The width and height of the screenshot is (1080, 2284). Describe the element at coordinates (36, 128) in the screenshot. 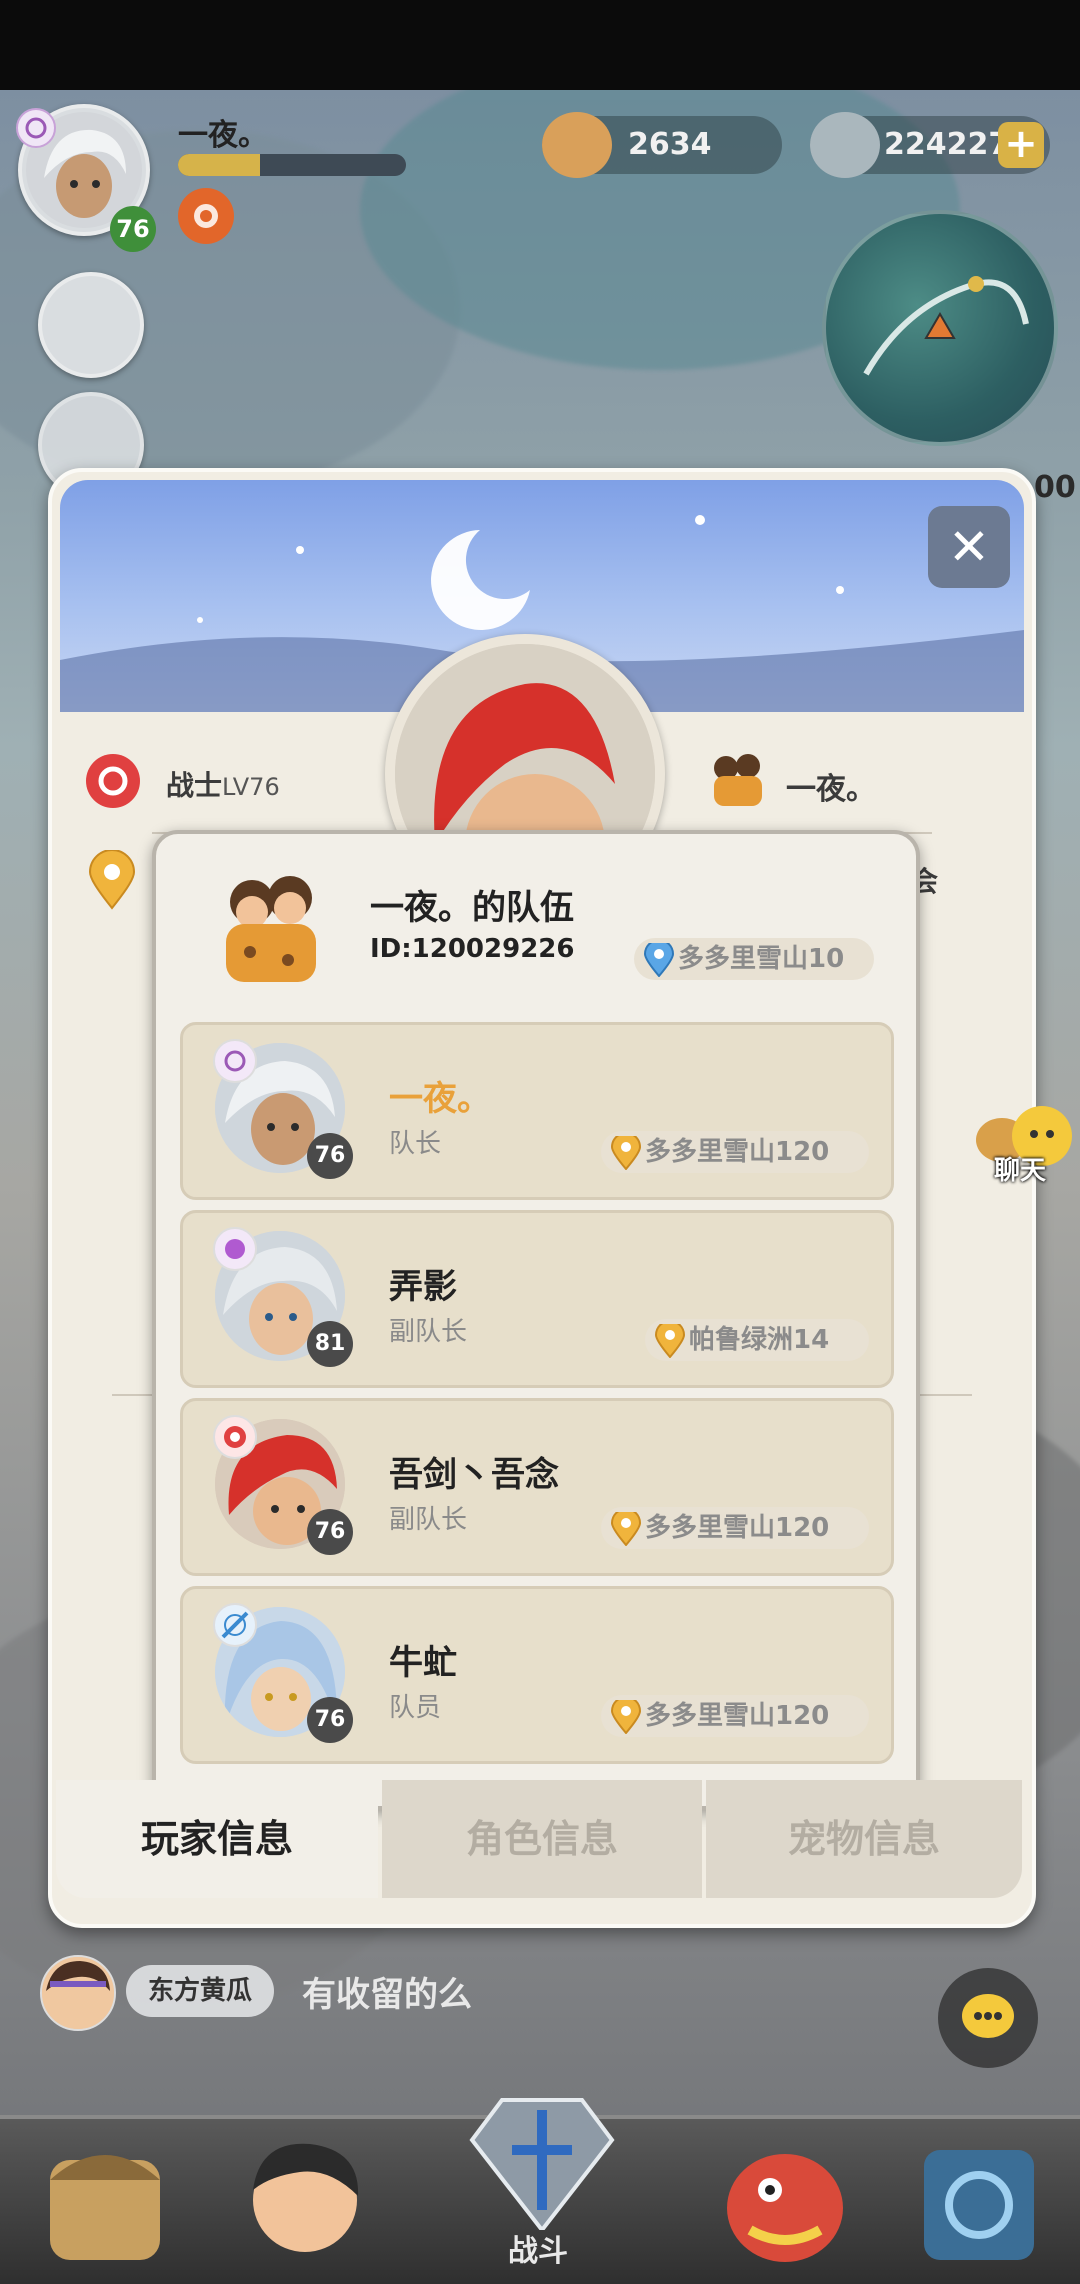

I see `class-icon` at that location.